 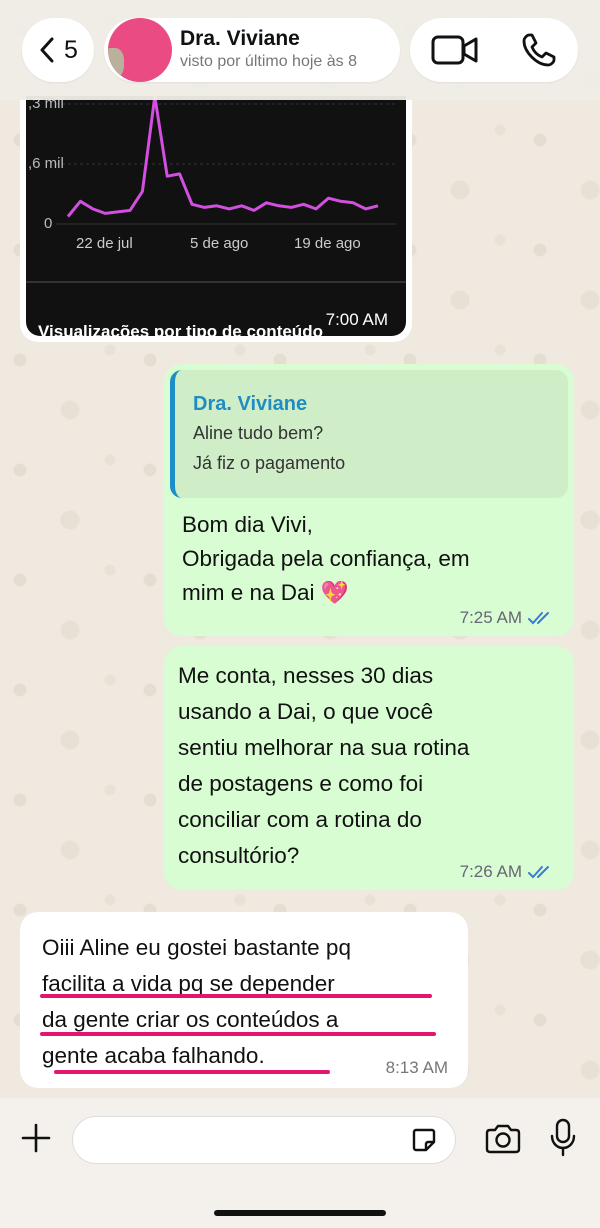 What do you see at coordinates (300, 819) in the screenshot?
I see `message-line: conciliar com a rotina do` at bounding box center [300, 819].